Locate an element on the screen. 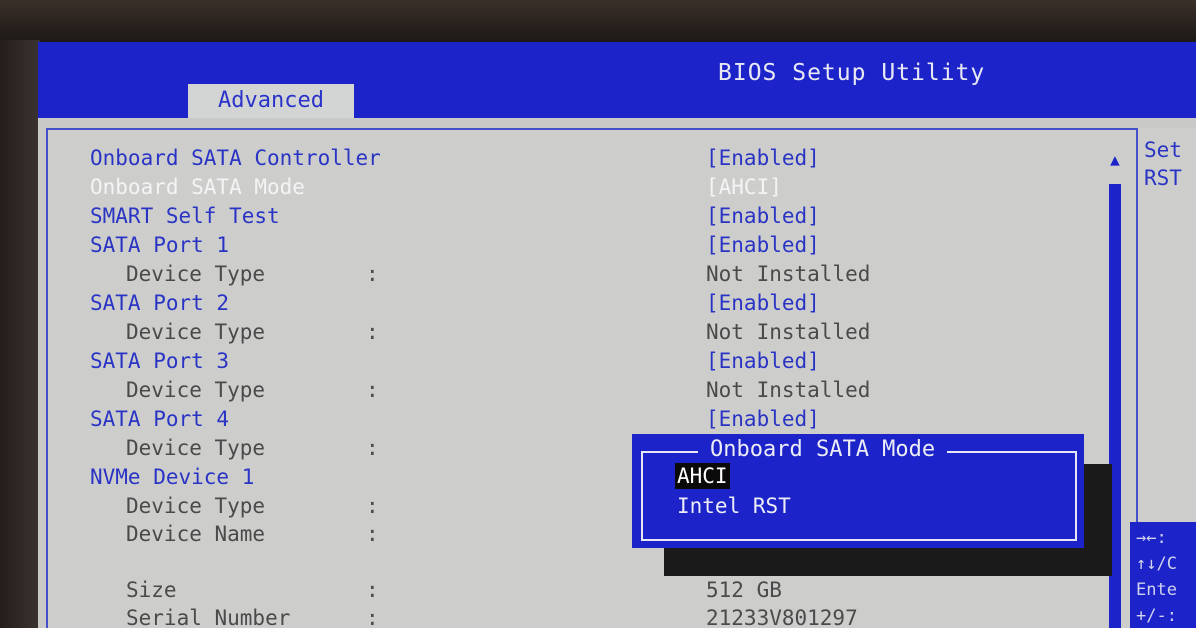 The height and width of the screenshot is (628, 1196). setting-row: SMART Self Test [Enabled] is located at coordinates (593, 216).